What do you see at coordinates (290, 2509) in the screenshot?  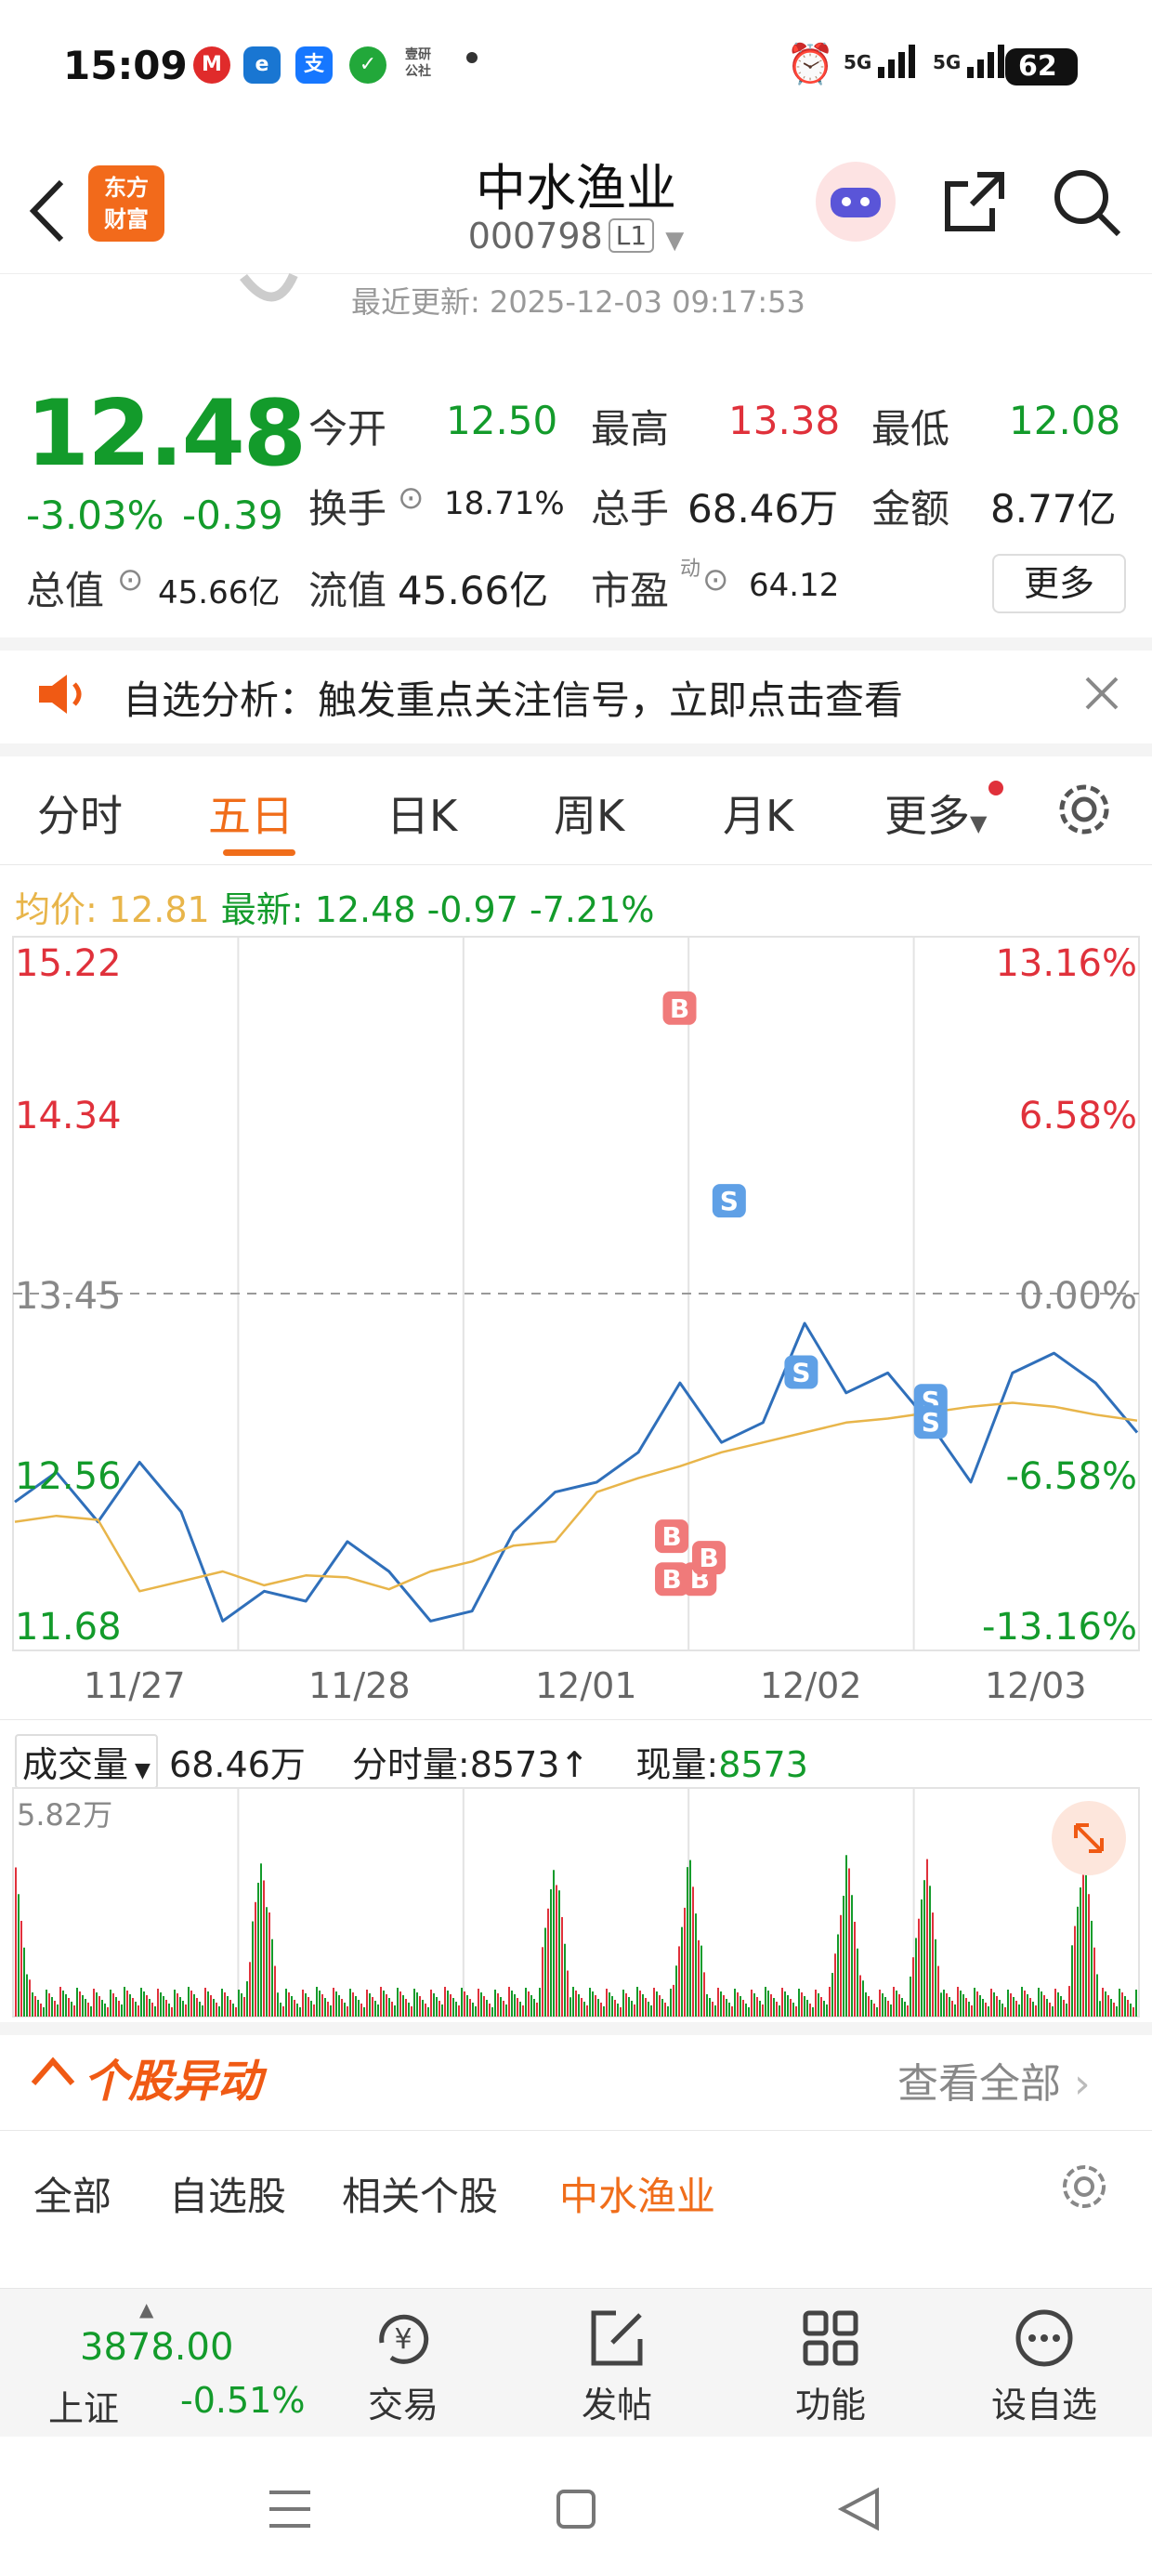 I see `menu-icon` at bounding box center [290, 2509].